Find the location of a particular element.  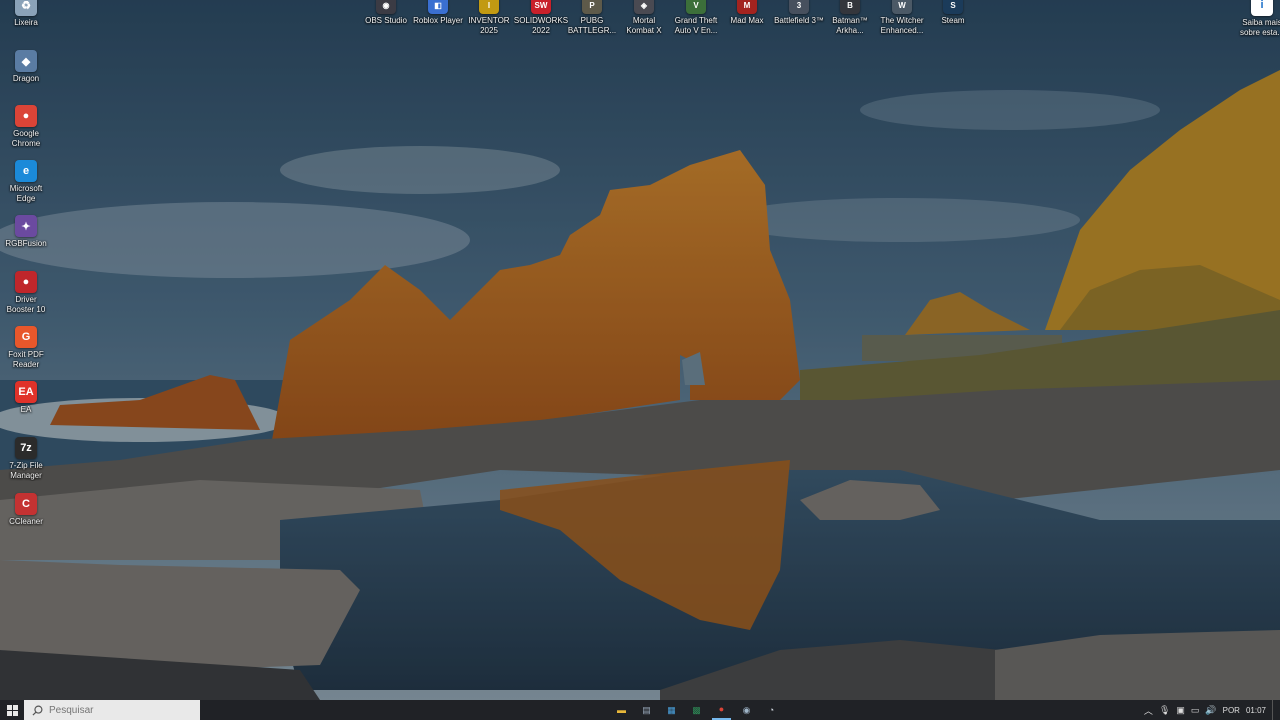

desktop-shortcut: SW SOLIDWORKS 2022 is located at coordinates (541, 18).